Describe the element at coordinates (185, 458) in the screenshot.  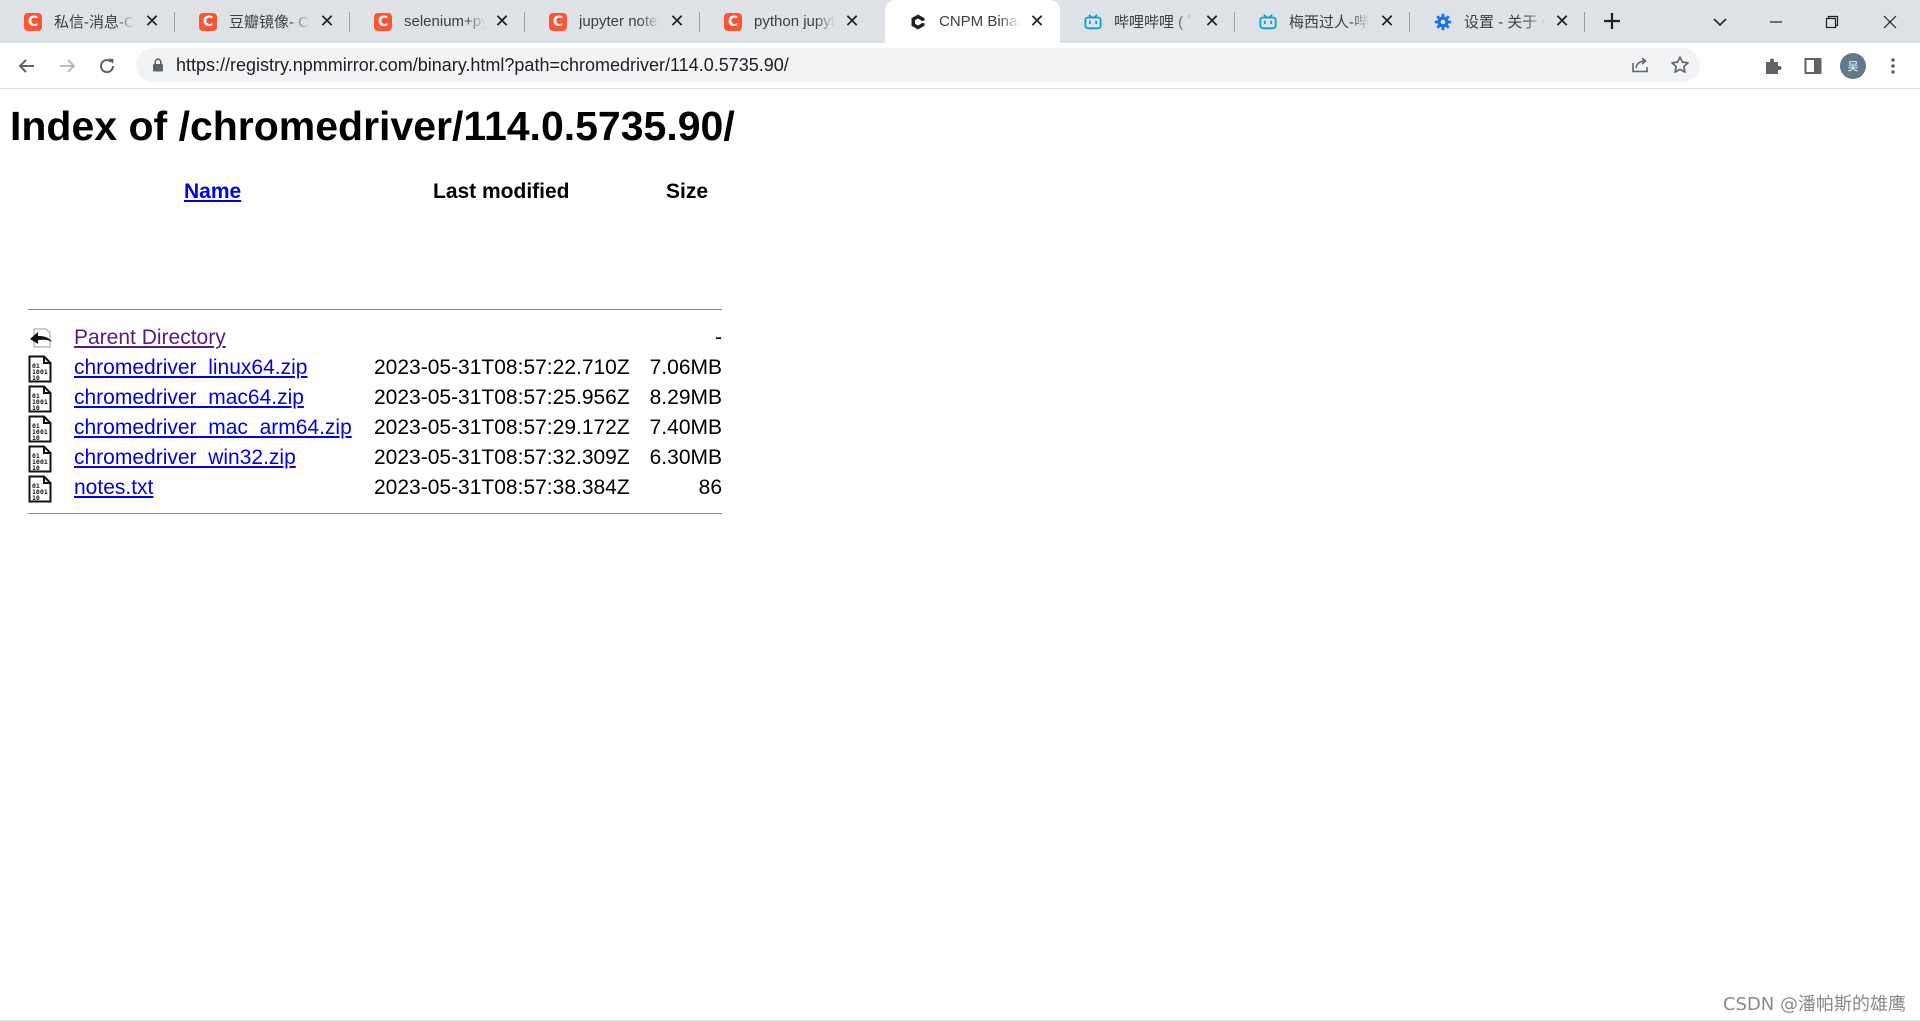
I see `file-link: chromedriver_win32.zip` at that location.